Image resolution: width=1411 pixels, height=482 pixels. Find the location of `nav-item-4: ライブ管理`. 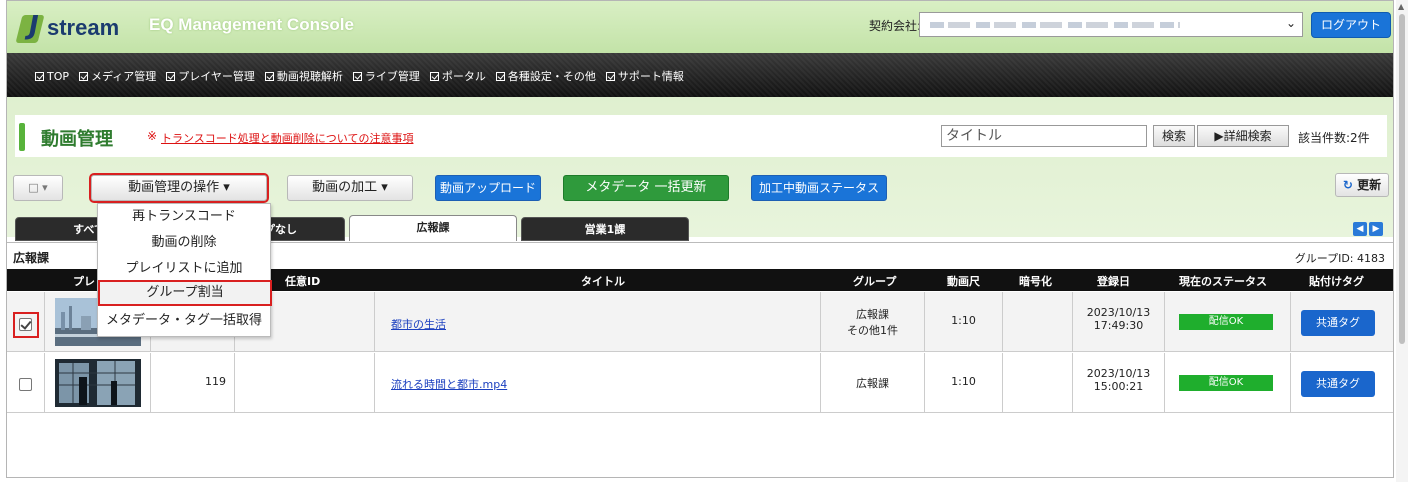

nav-item-4: ライブ管理 is located at coordinates (386, 76).